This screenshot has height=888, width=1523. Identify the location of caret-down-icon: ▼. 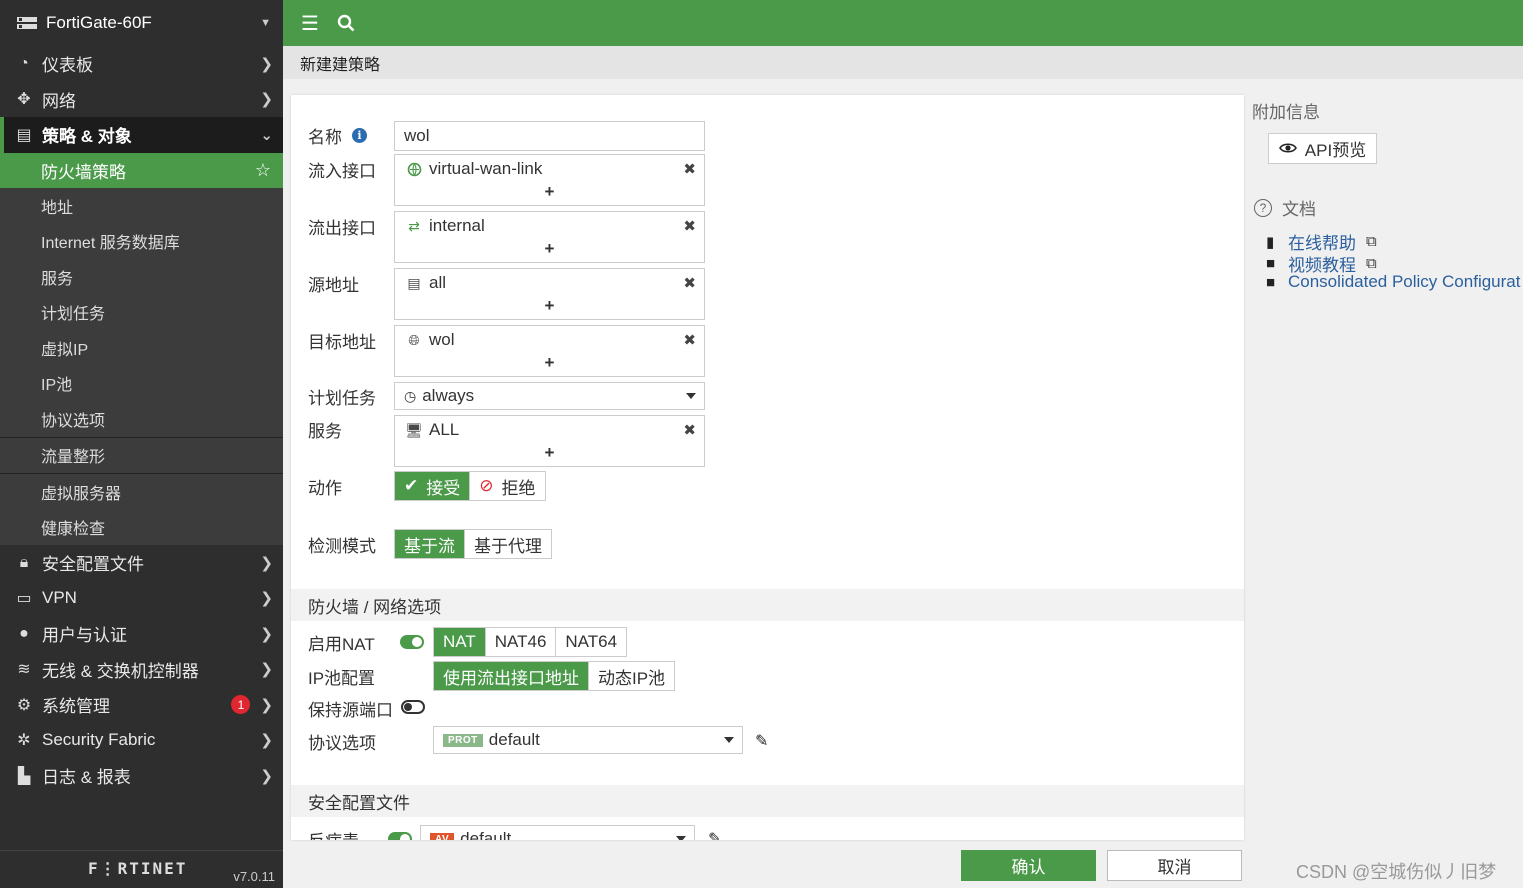
(265, 23).